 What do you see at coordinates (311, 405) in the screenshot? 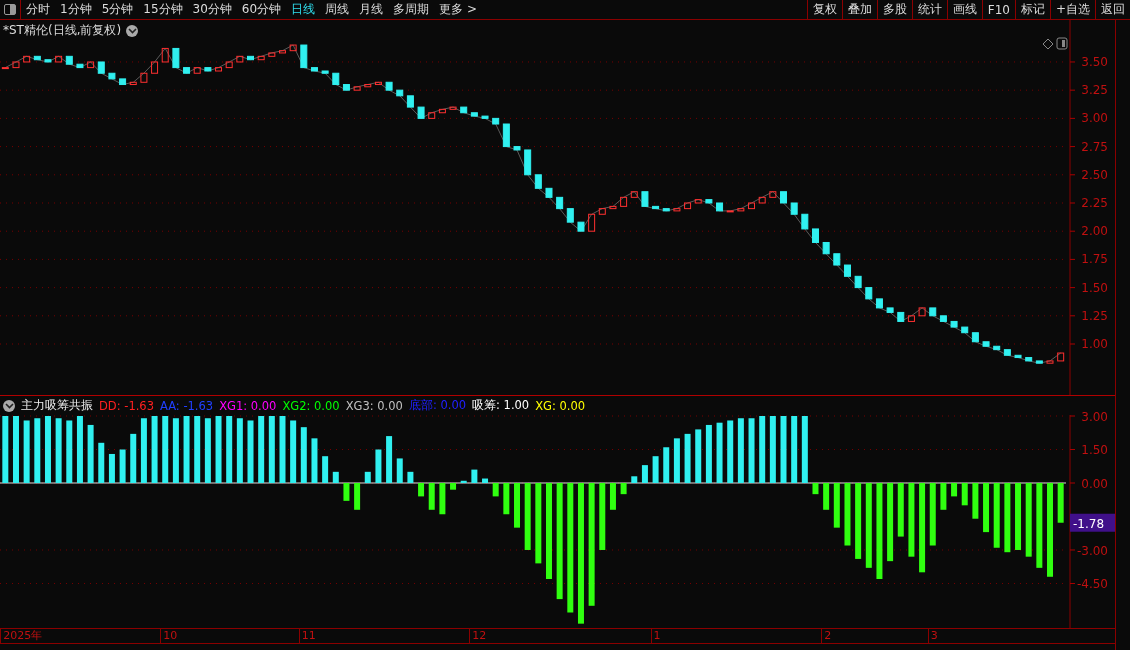
I see `legend-item: XG2: 0.00` at bounding box center [311, 405].